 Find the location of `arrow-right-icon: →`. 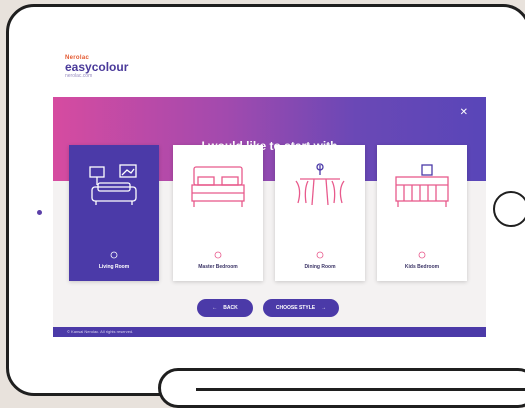

arrow-right-icon: → is located at coordinates (324, 308).